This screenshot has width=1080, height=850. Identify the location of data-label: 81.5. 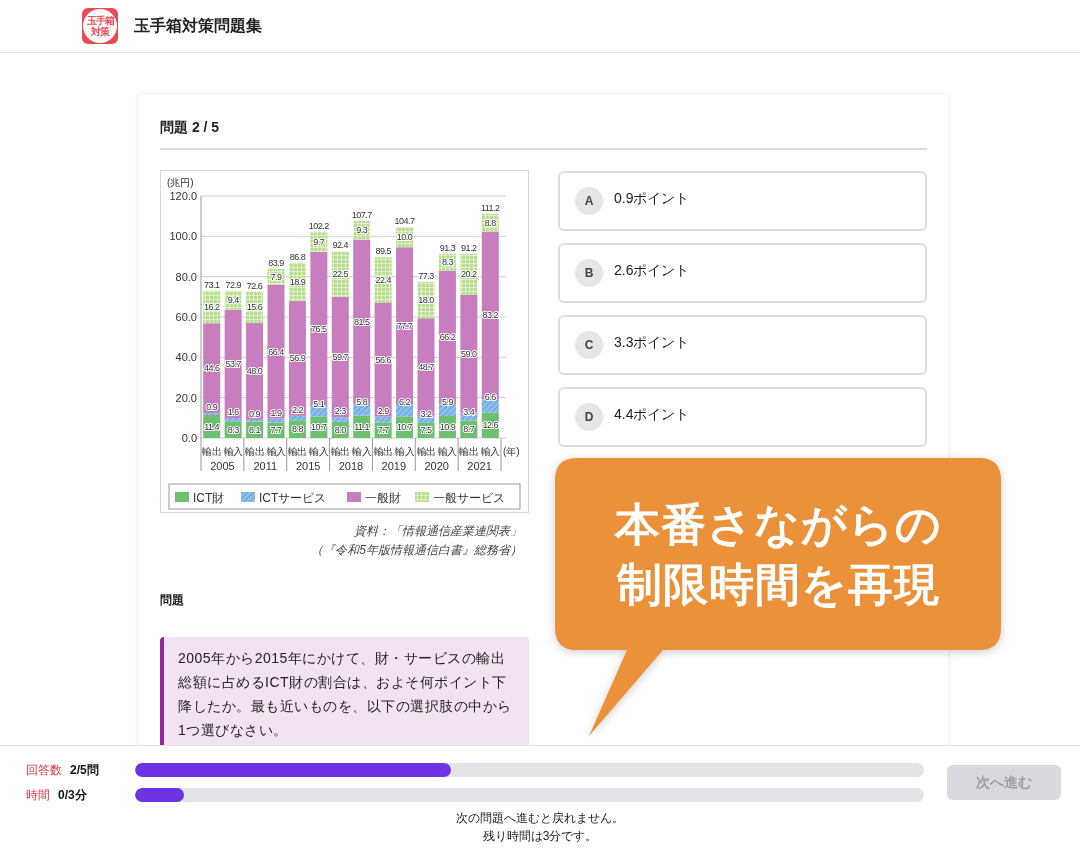
(361, 321).